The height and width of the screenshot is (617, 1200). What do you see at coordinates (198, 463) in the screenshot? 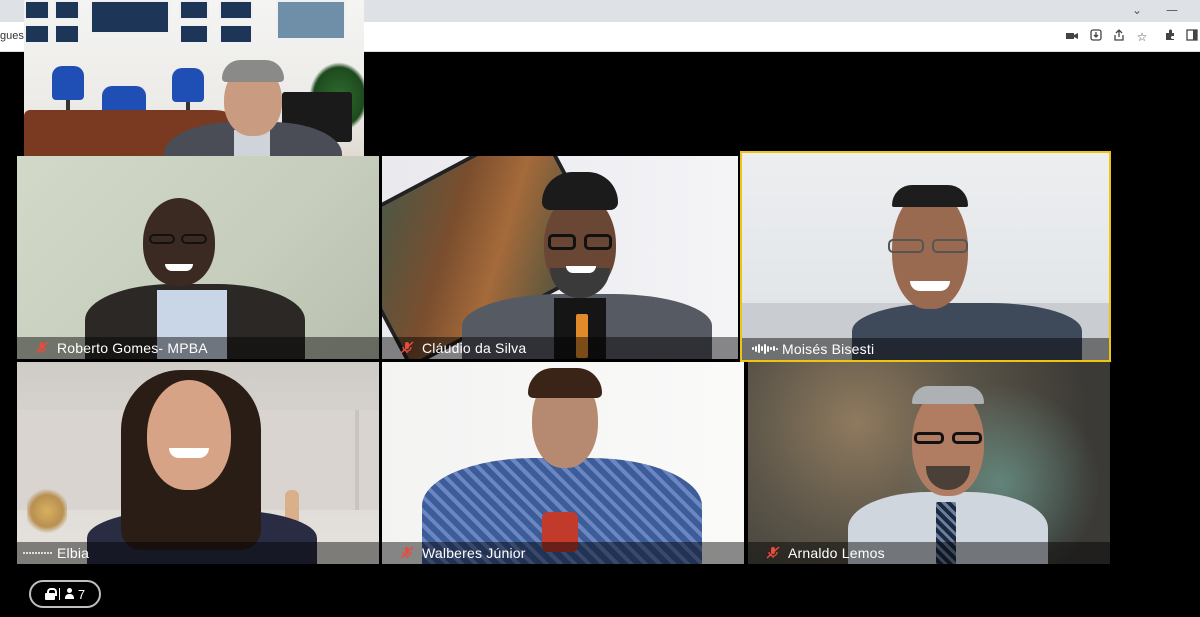
I see `video-tile-elbia: Elbia` at bounding box center [198, 463].